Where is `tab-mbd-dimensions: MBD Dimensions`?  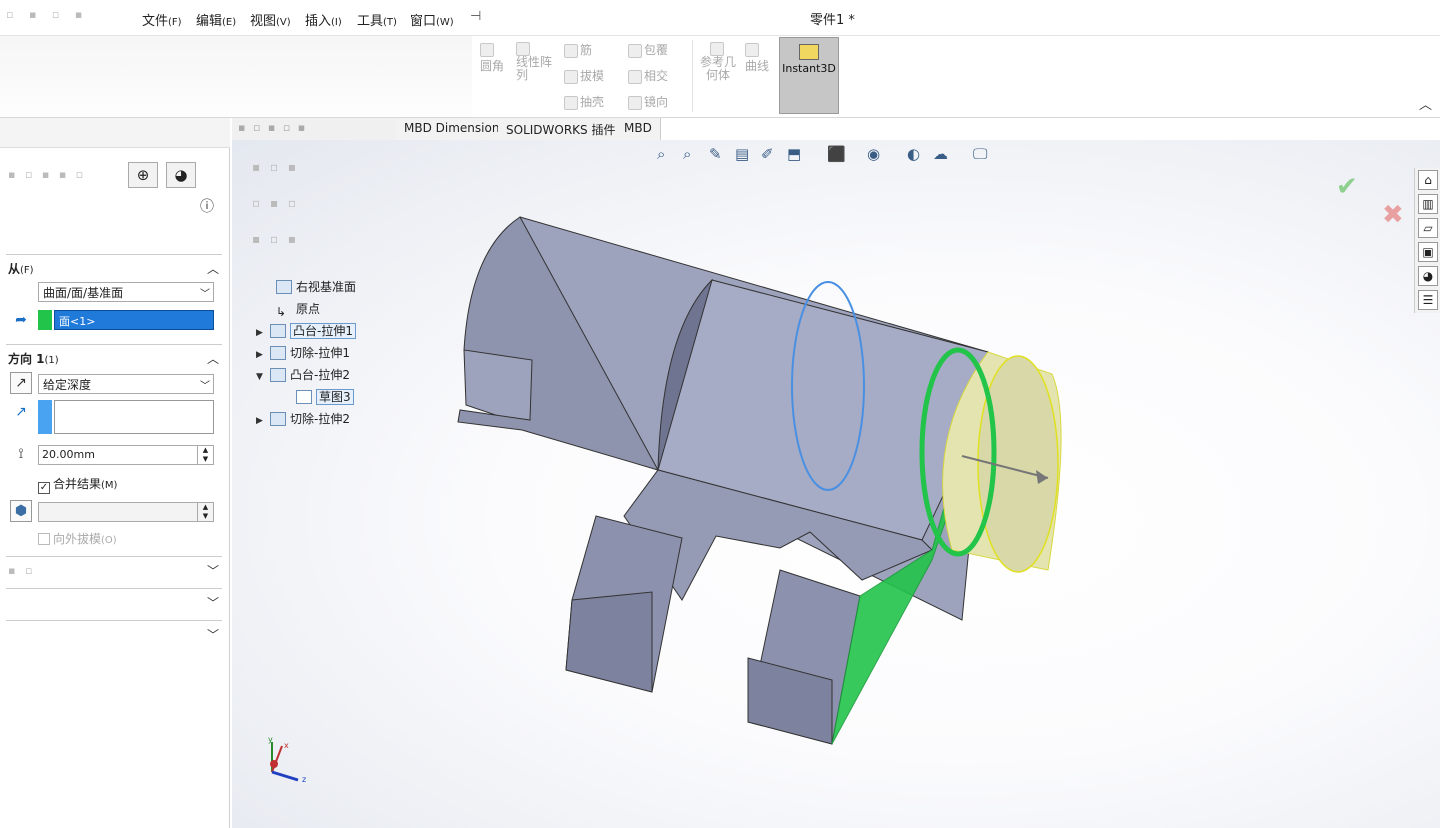 tab-mbd-dimensions: MBD Dimensions is located at coordinates (455, 129).